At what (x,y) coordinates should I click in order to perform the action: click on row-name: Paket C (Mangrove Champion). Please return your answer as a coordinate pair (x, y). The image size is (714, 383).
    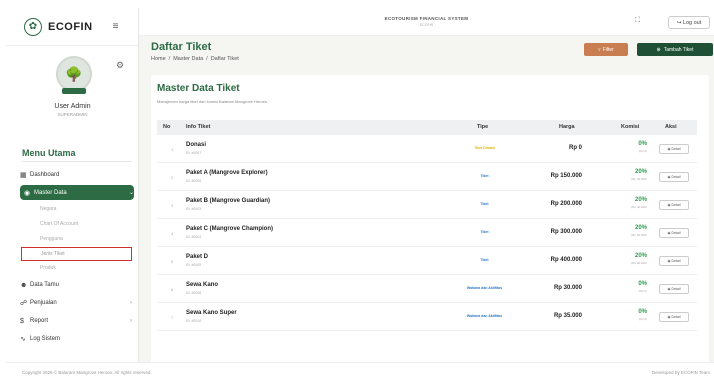
    Looking at the image, I should click on (230, 229).